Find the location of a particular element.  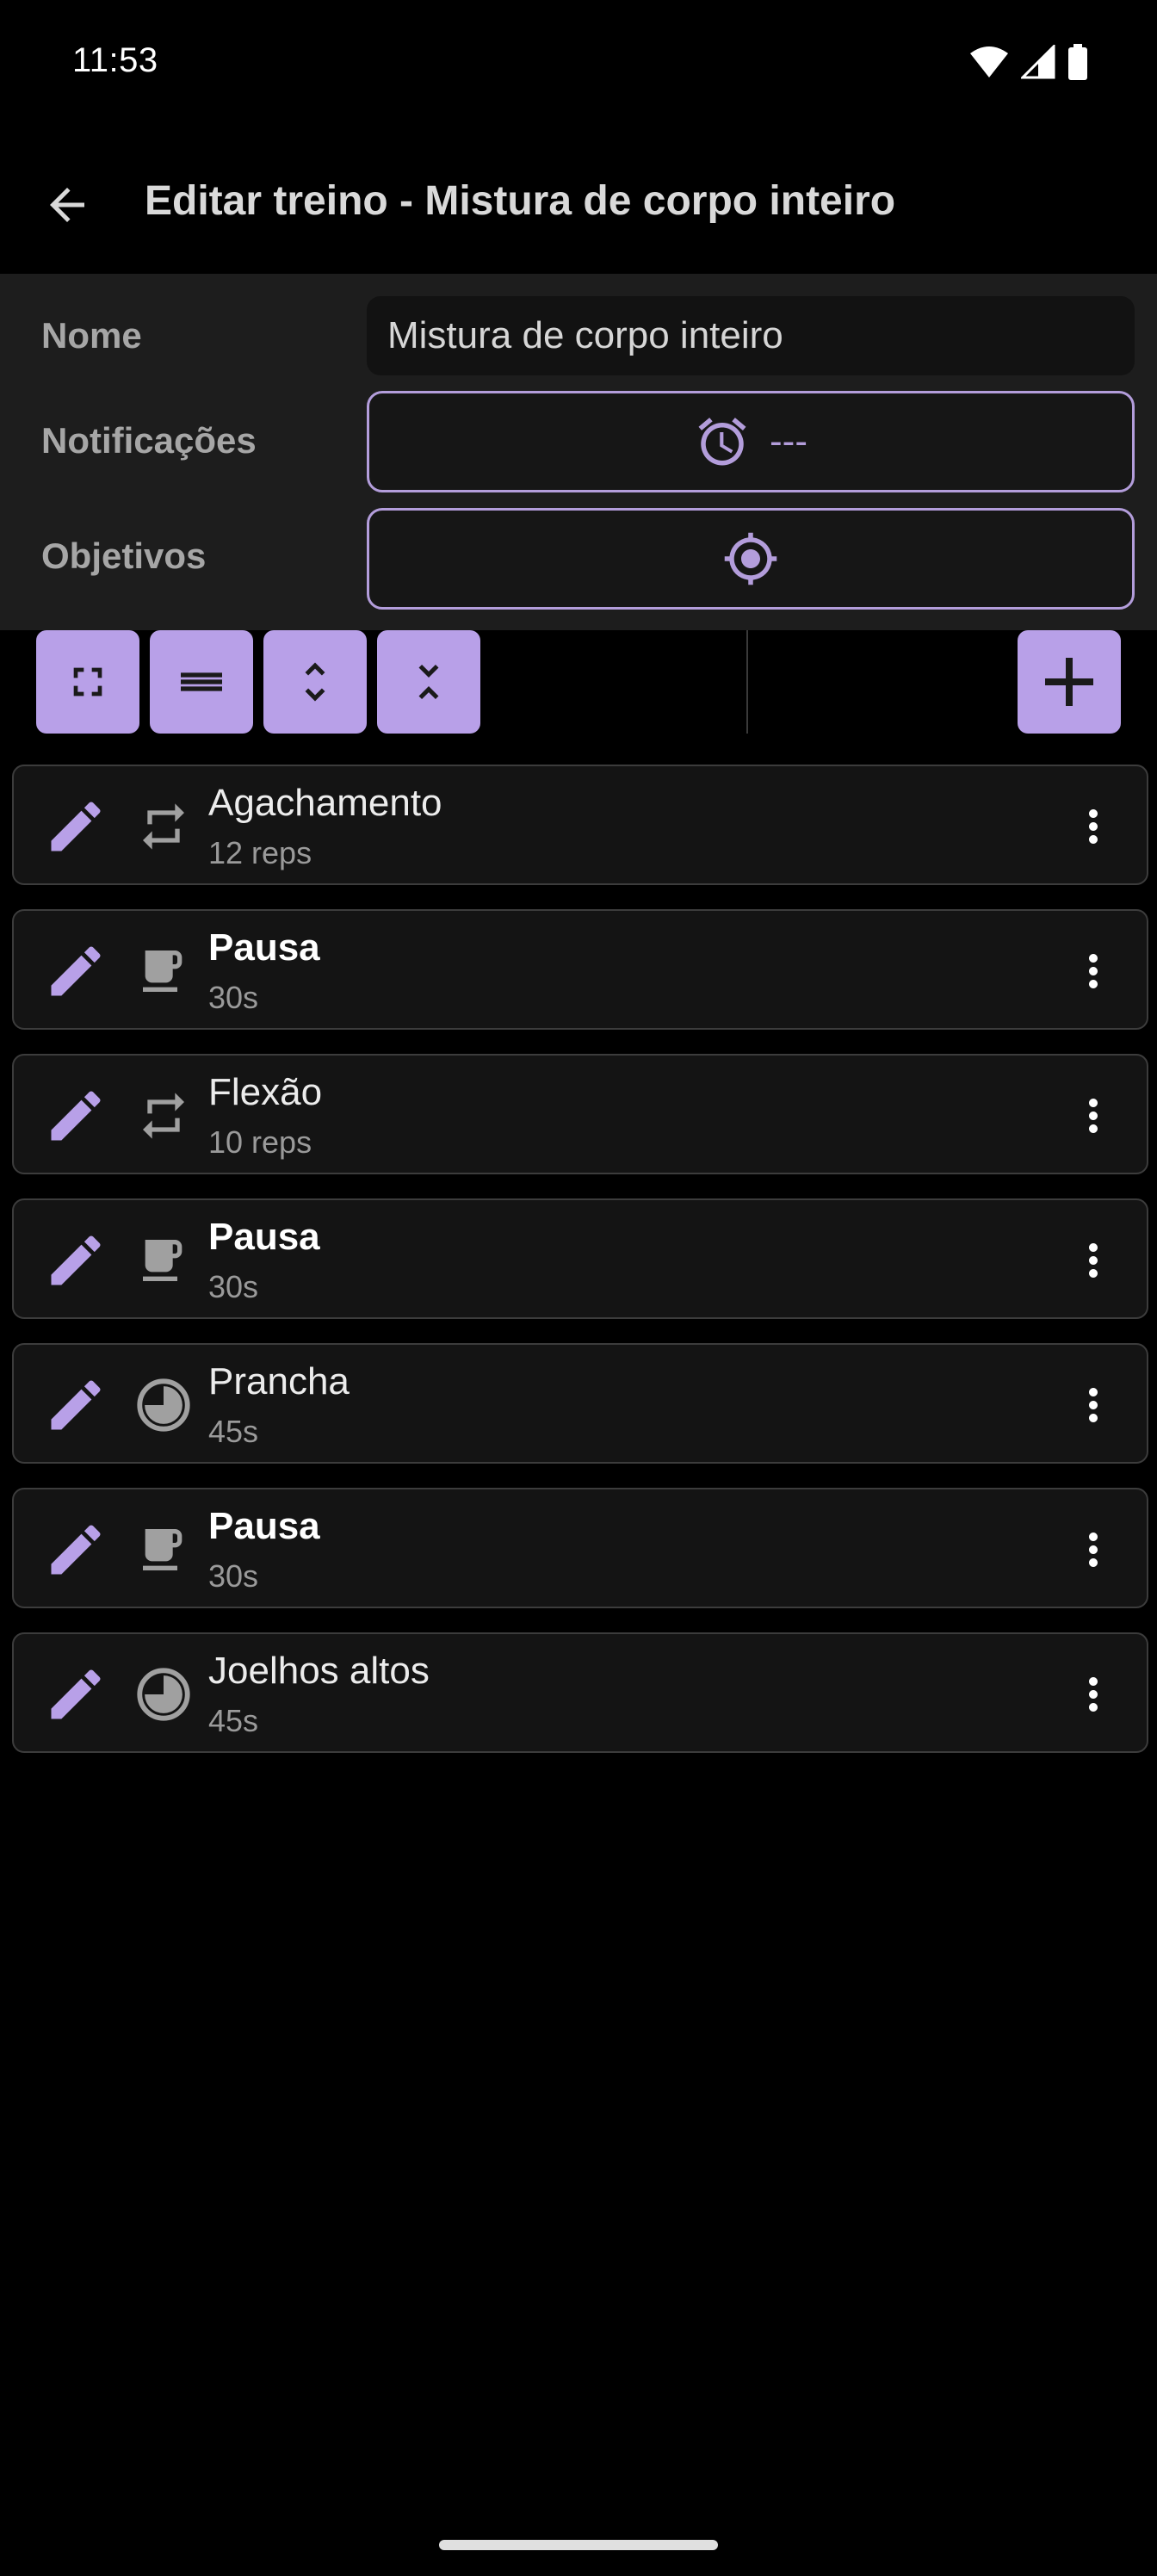

status-icons is located at coordinates (1028, 62).